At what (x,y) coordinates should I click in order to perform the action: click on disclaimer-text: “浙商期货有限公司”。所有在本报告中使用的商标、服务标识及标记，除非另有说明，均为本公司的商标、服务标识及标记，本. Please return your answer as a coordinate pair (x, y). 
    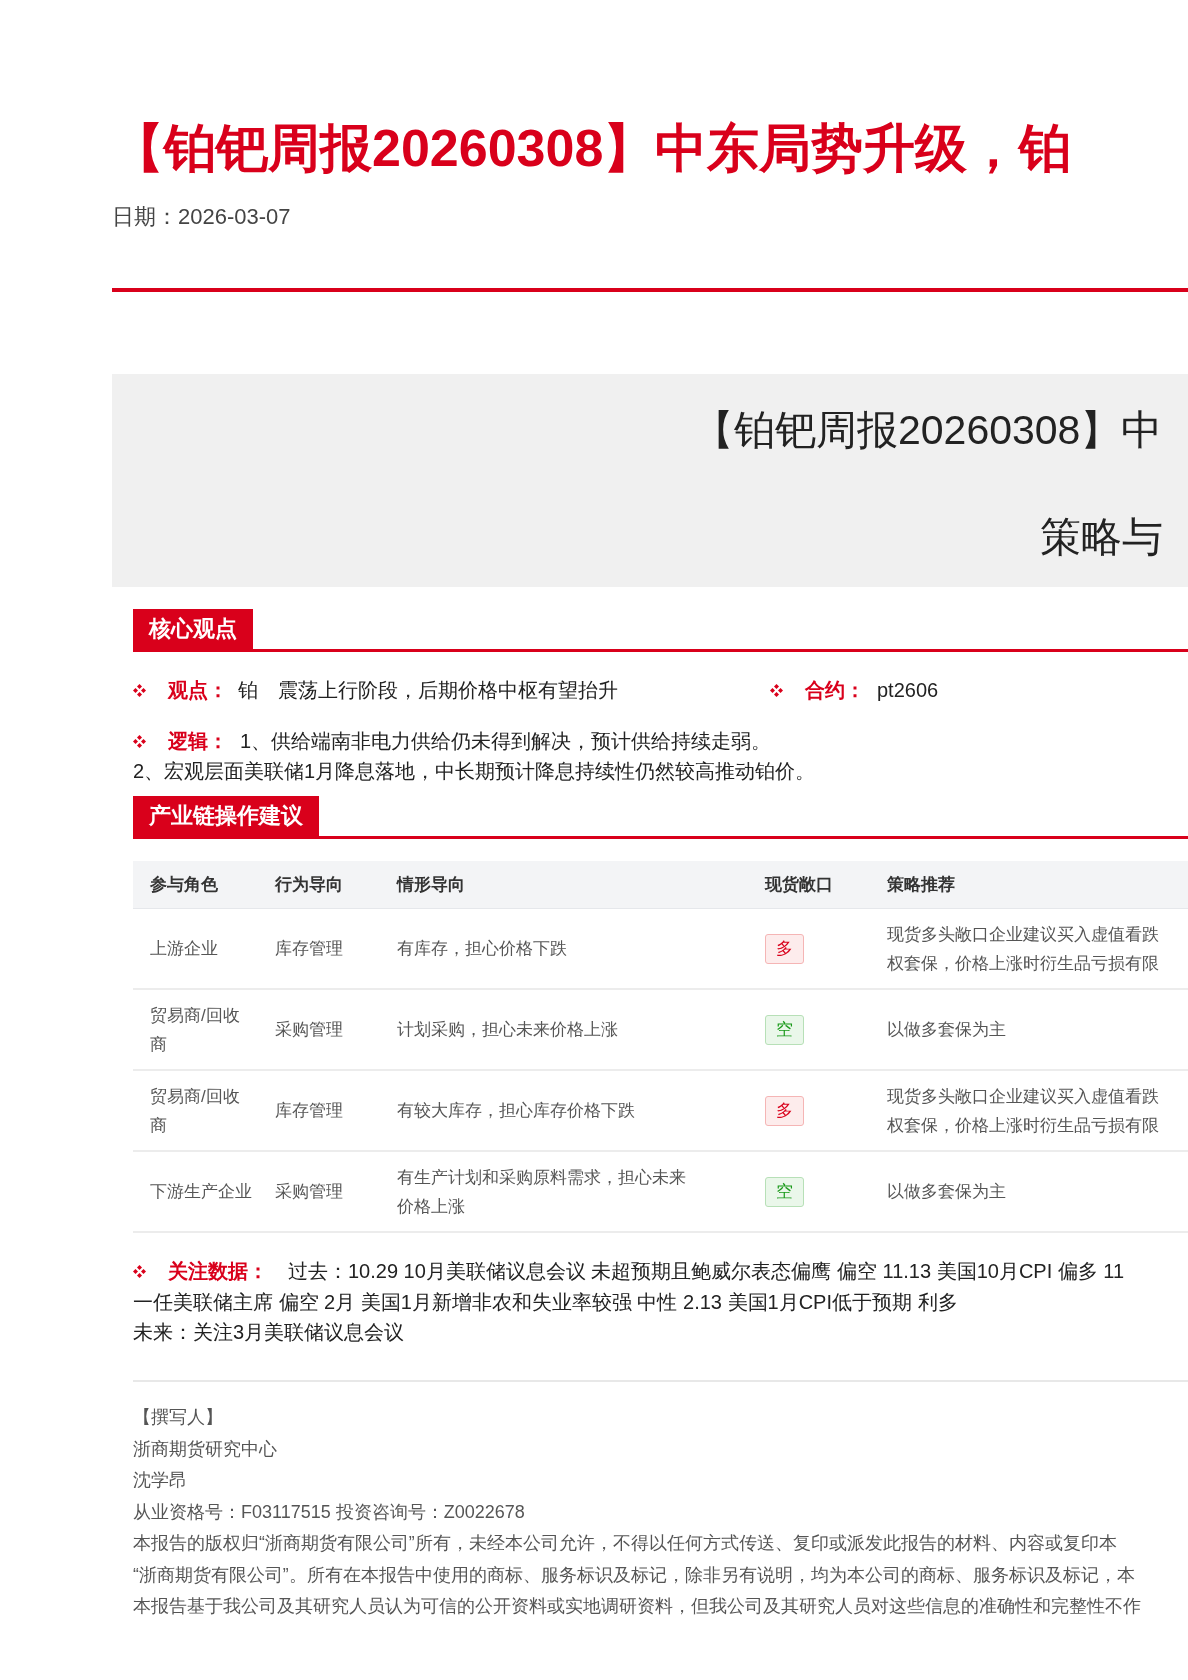
    Looking at the image, I should click on (634, 1575).